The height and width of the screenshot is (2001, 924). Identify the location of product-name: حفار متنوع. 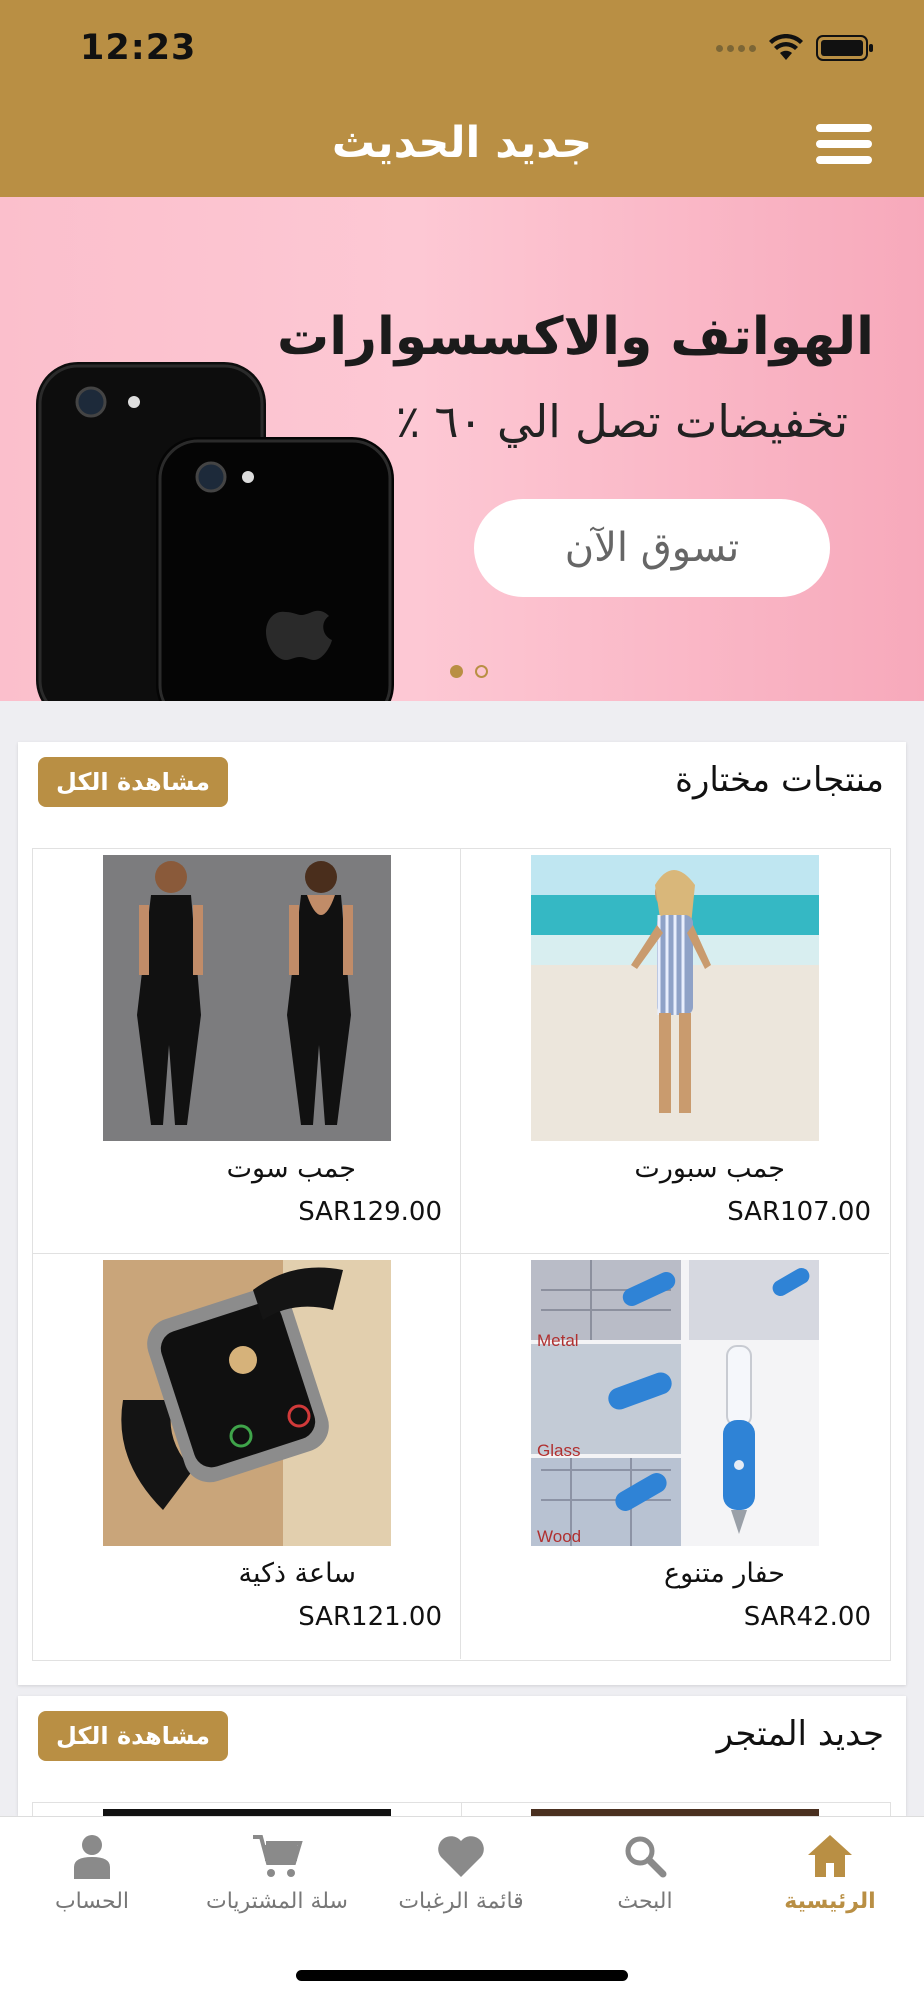
(724, 1573).